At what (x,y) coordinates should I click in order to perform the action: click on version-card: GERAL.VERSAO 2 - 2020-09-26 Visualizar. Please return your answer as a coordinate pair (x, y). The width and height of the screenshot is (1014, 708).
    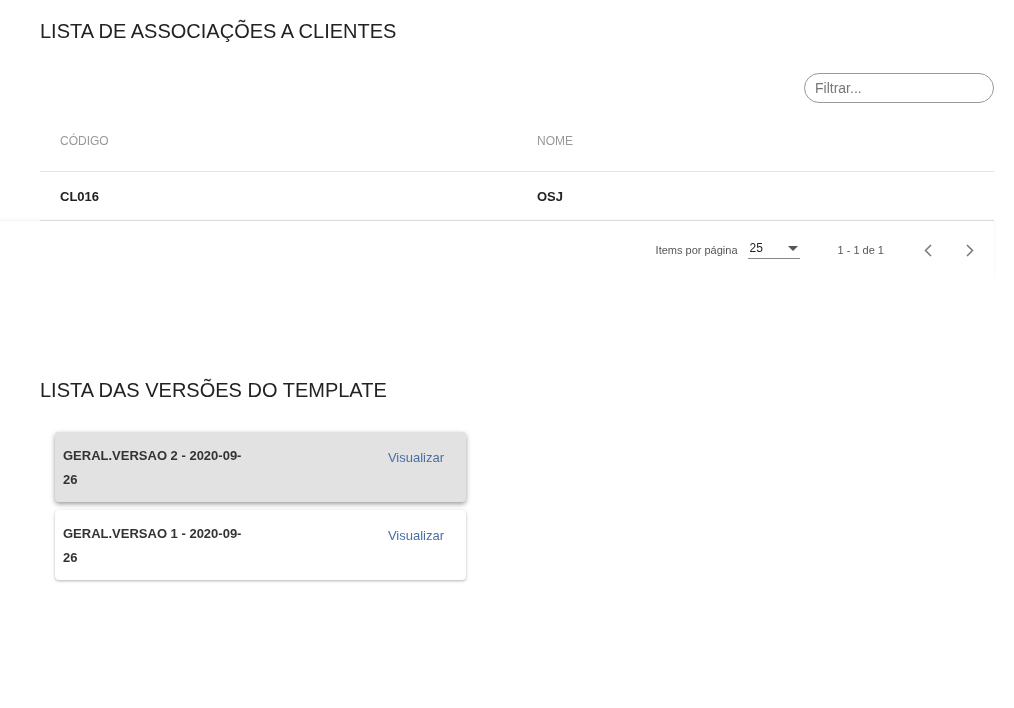
    Looking at the image, I should click on (260, 467).